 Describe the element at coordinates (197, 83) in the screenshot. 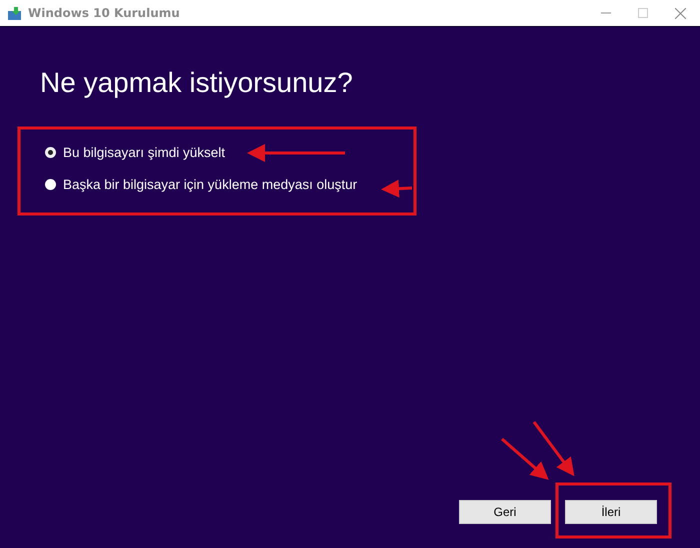

I see `page-heading: Ne yapmak istiyorsunuz?` at that location.